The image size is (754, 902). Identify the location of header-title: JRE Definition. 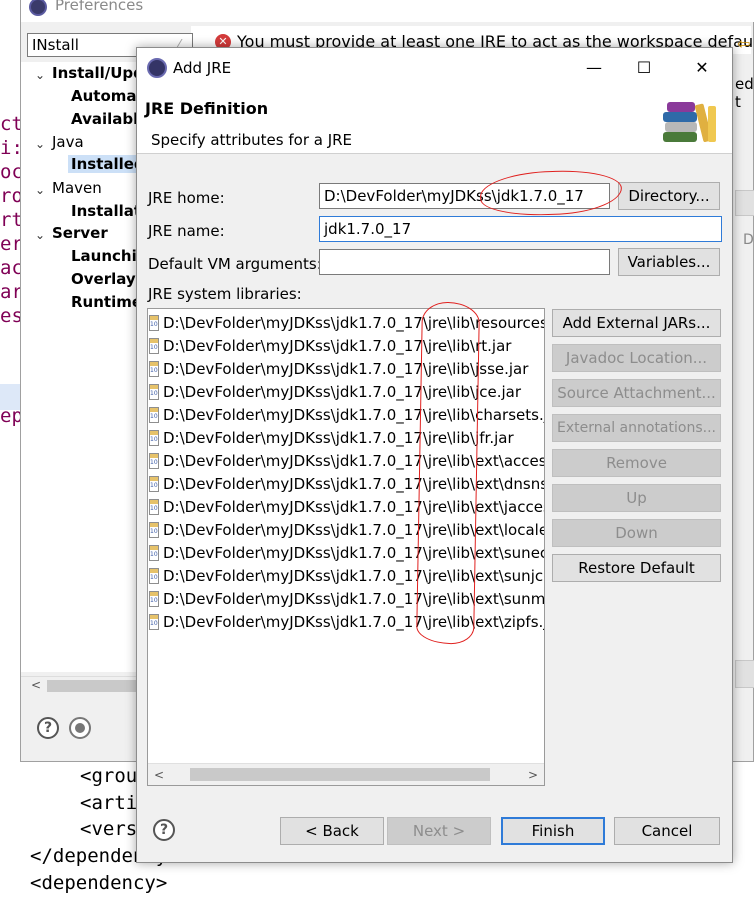
(207, 108).